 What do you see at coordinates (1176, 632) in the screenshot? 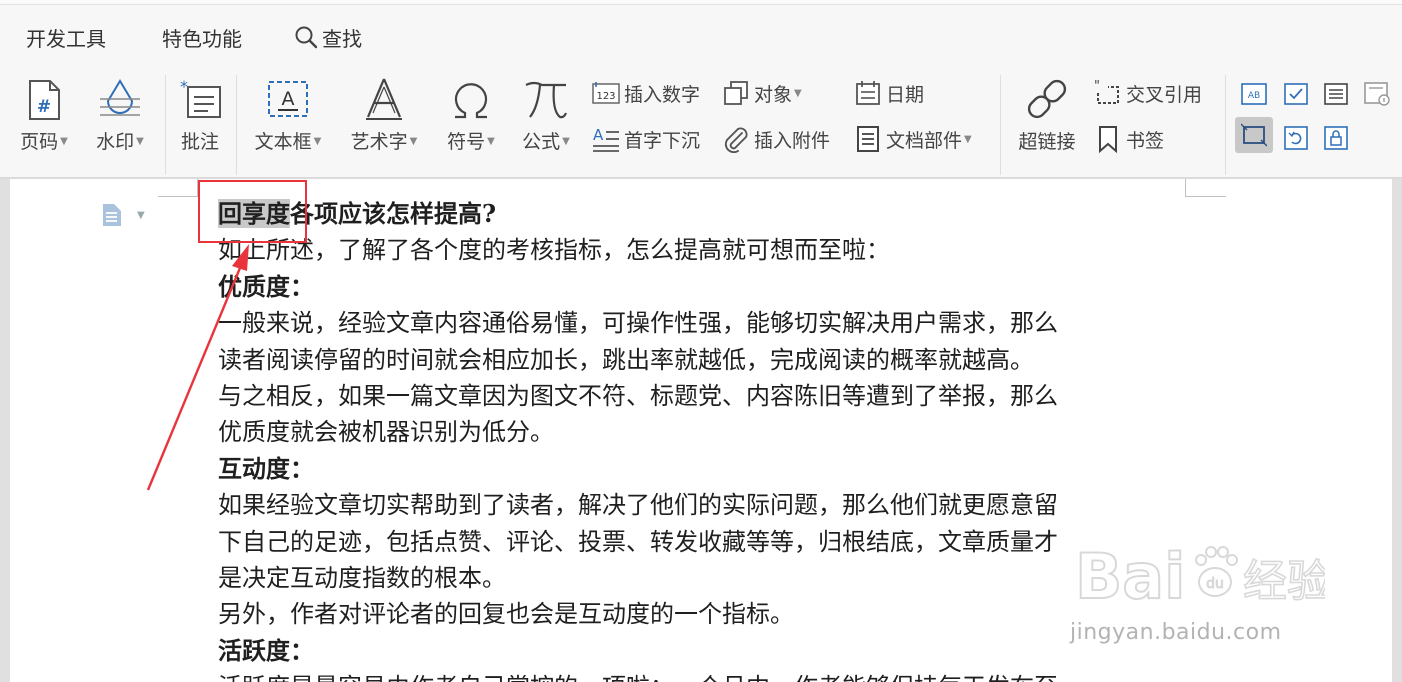
I see `watermark-url: jingyan.baidu.com` at bounding box center [1176, 632].